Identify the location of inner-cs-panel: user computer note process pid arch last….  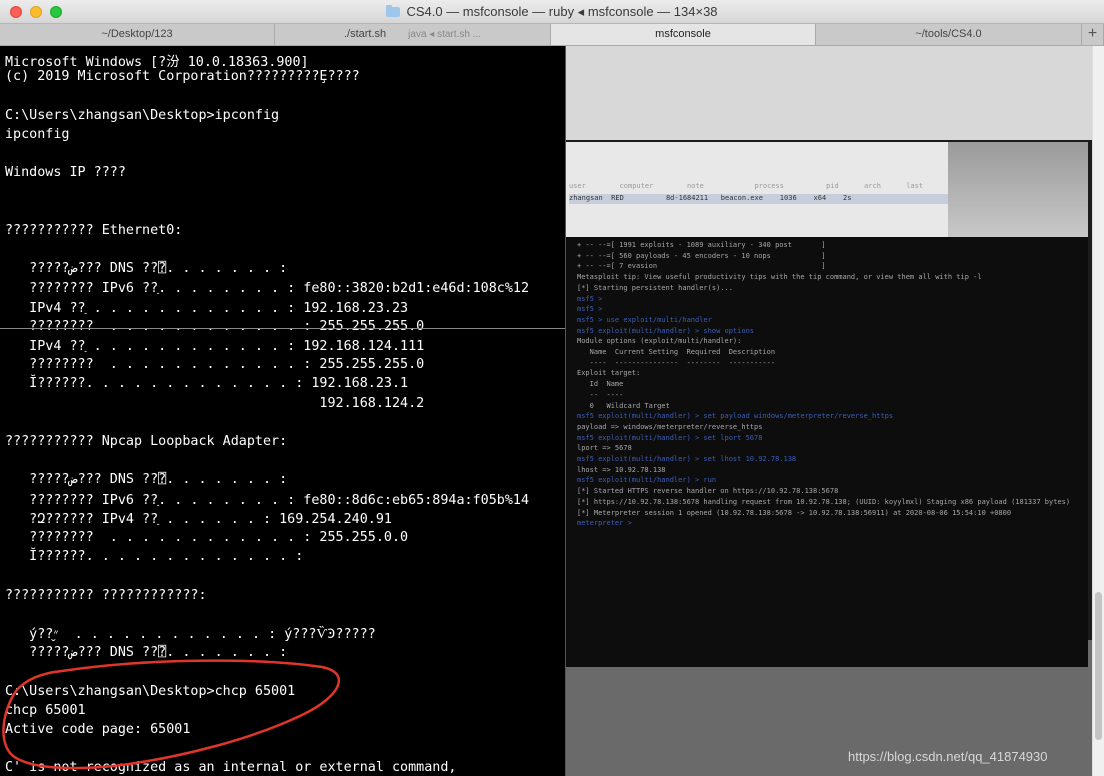
(826, 189).